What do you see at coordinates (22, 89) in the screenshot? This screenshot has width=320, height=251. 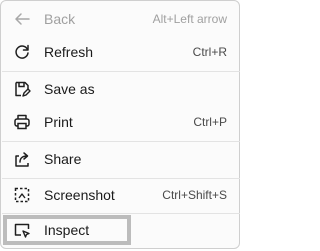 I see `save-as-icon` at bounding box center [22, 89].